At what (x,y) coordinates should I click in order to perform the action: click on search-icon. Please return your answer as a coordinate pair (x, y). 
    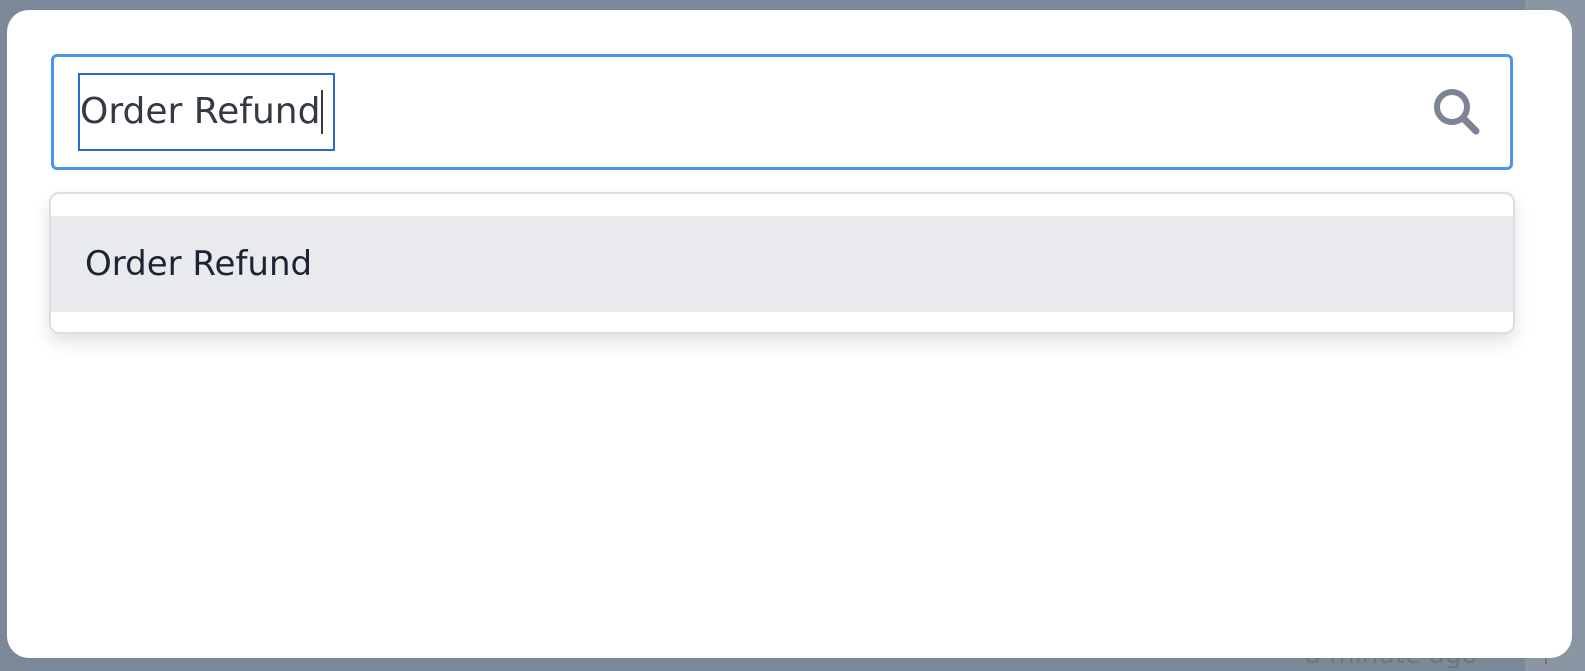
    Looking at the image, I should click on (1457, 112).